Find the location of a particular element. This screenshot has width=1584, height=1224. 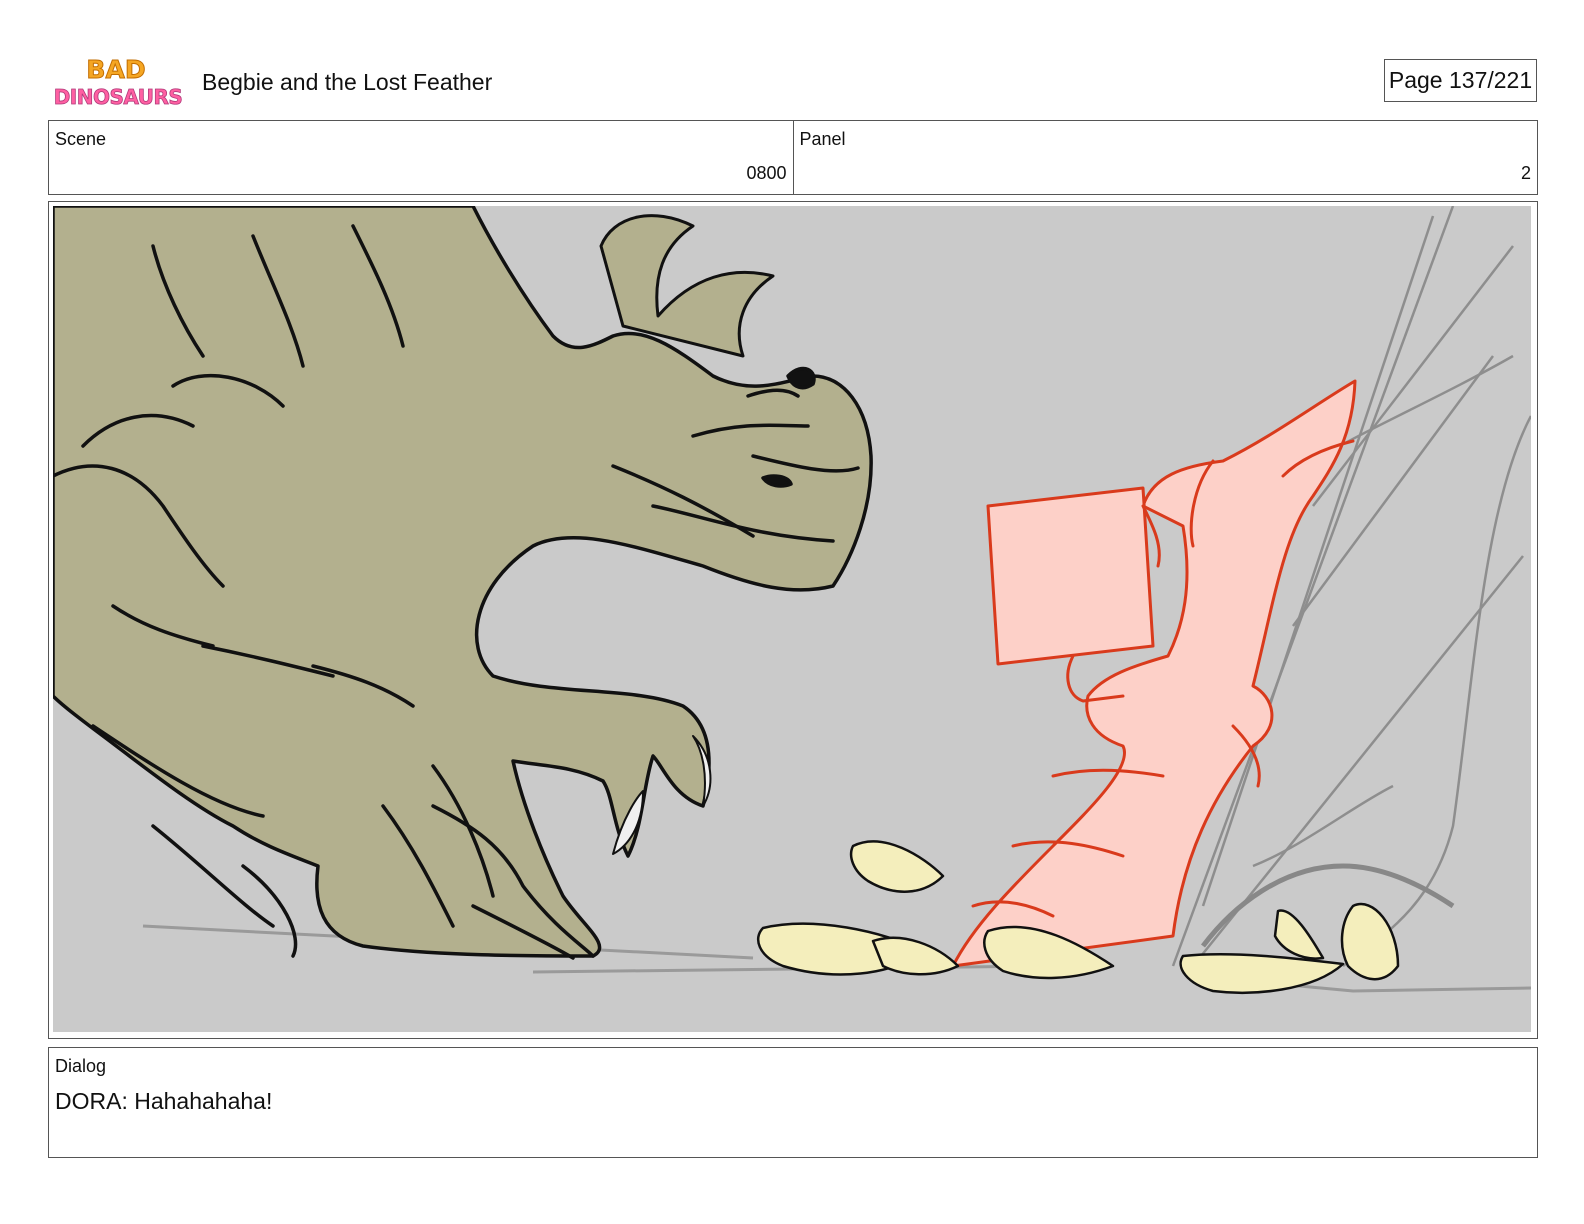

dialog-label: Dialog is located at coordinates (81, 1066).